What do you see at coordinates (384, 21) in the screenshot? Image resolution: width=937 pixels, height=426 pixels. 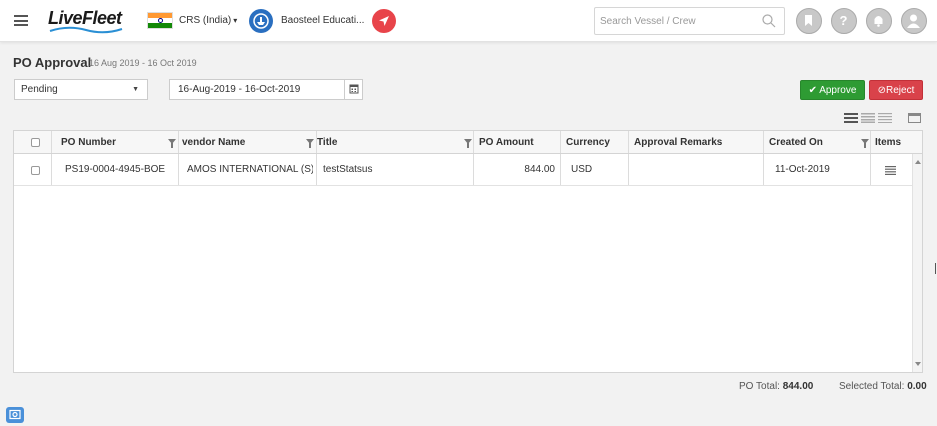 I see `navigation-icon` at bounding box center [384, 21].